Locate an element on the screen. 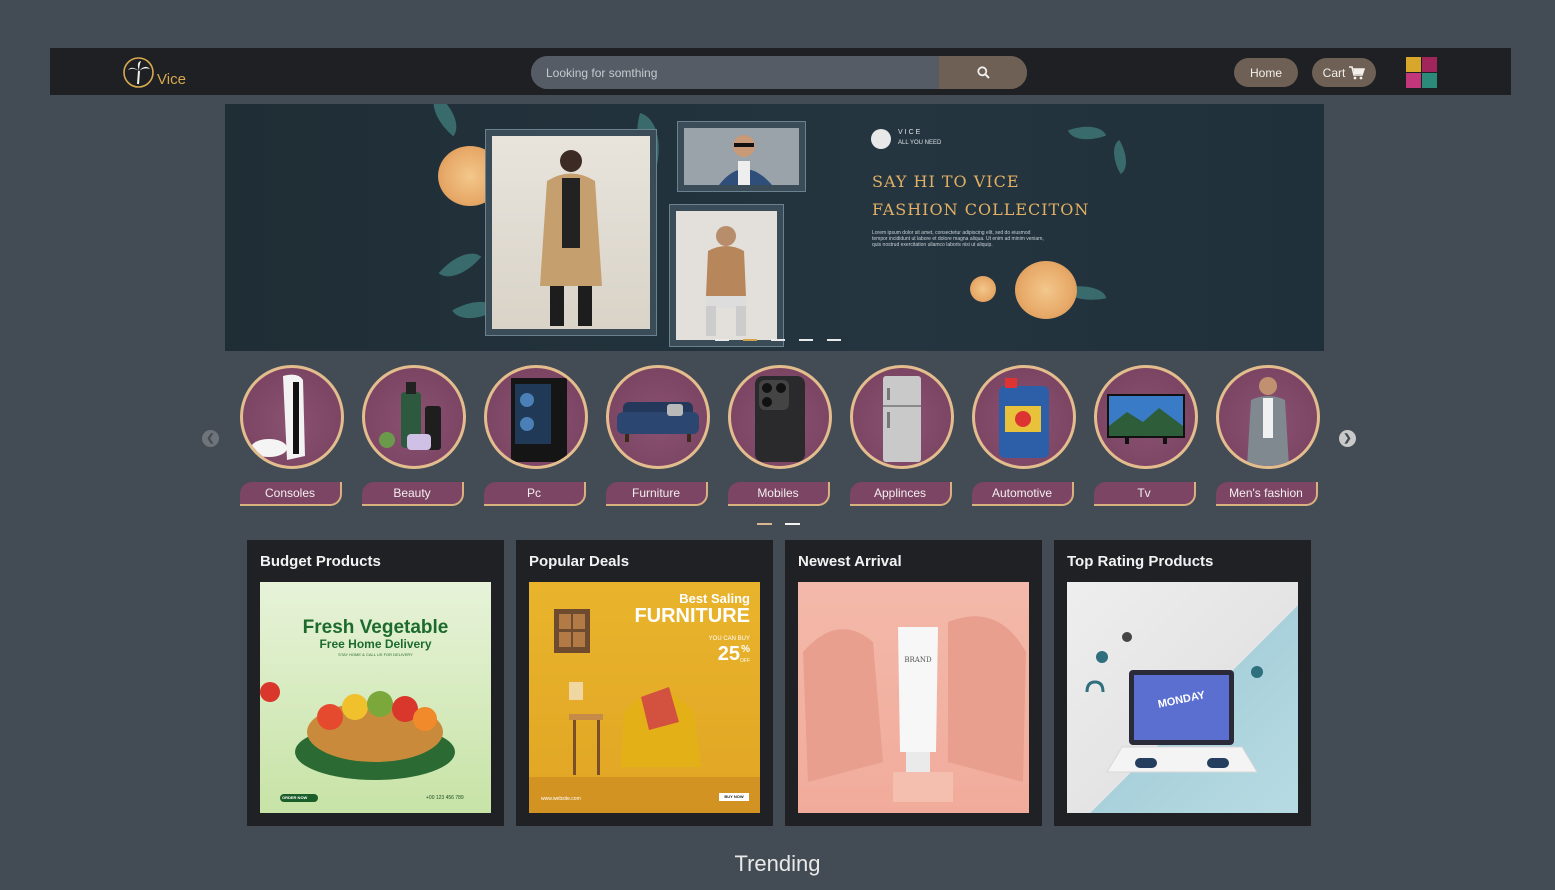 This screenshot has width=1555, height=890. pc-icon is located at coordinates (536, 417).